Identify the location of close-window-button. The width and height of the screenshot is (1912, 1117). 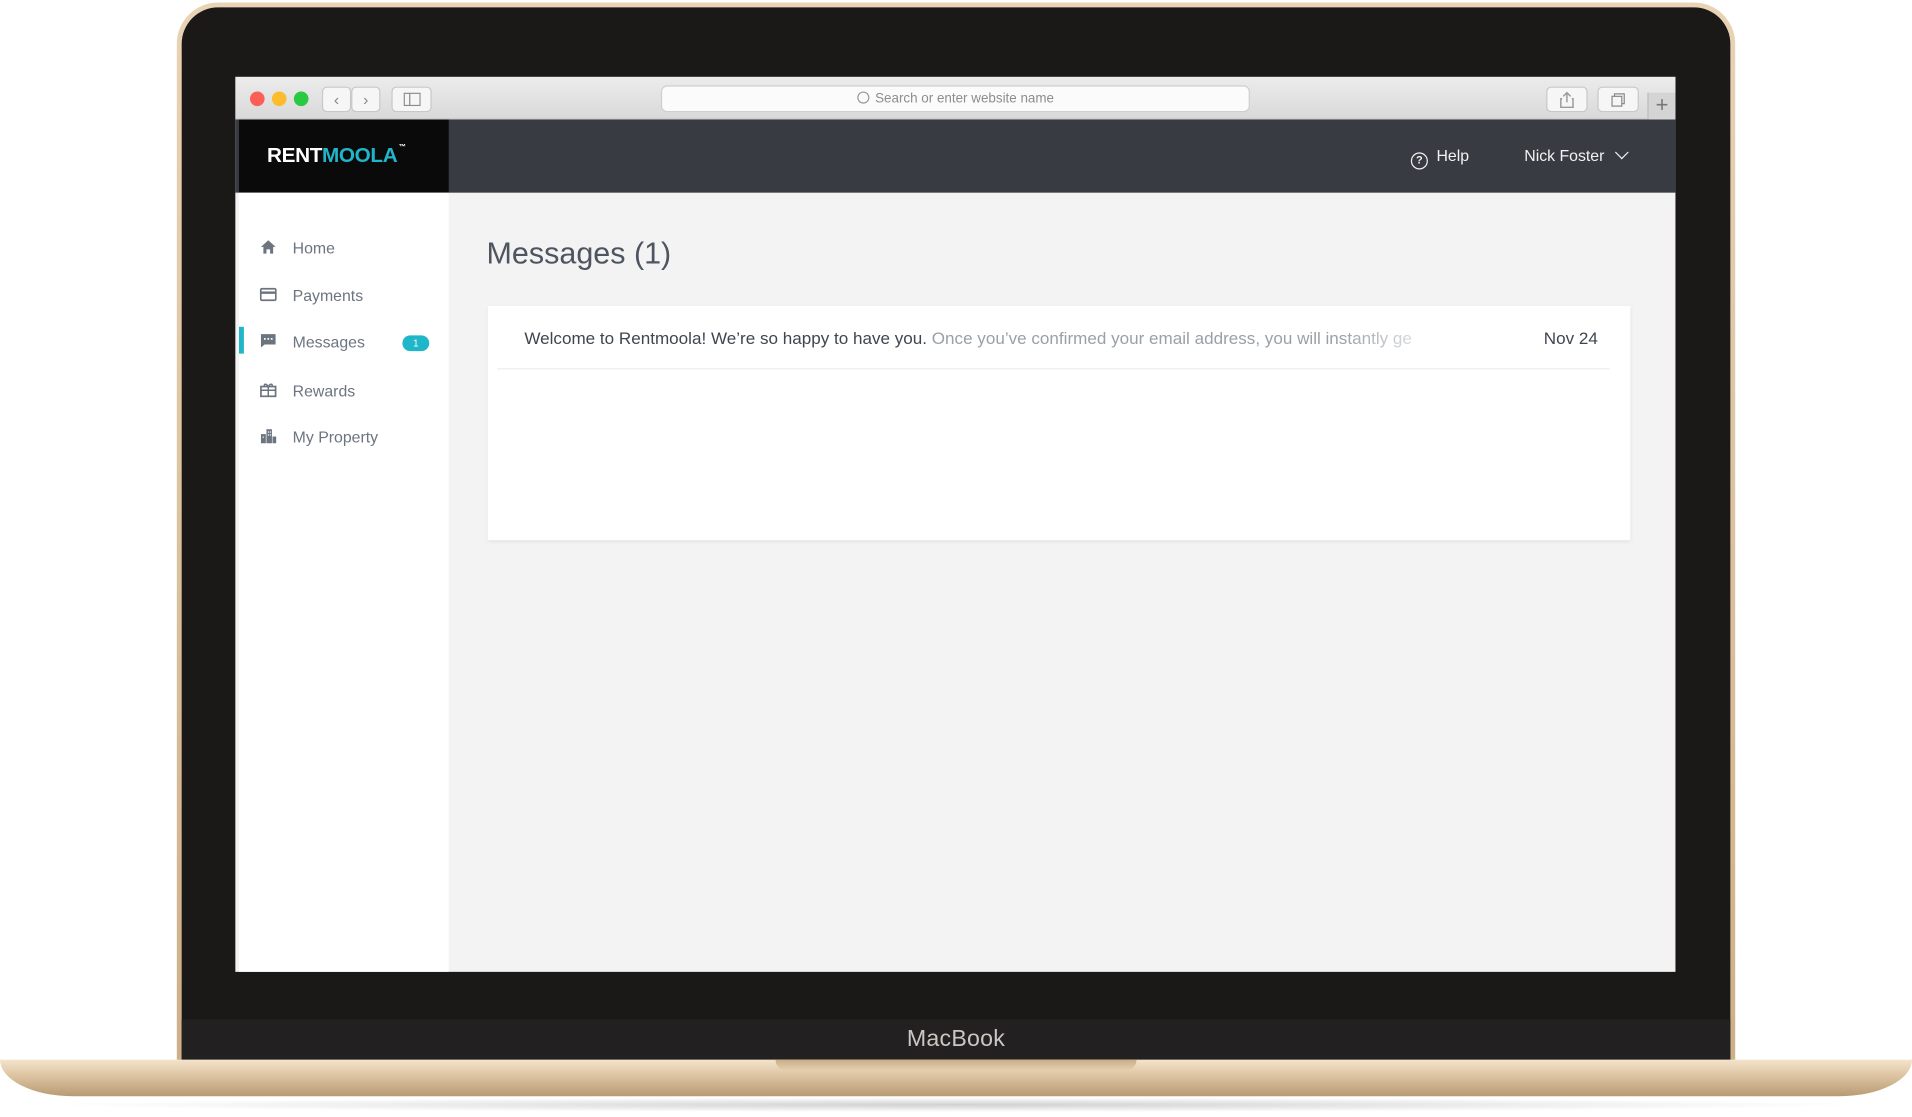
(257, 99).